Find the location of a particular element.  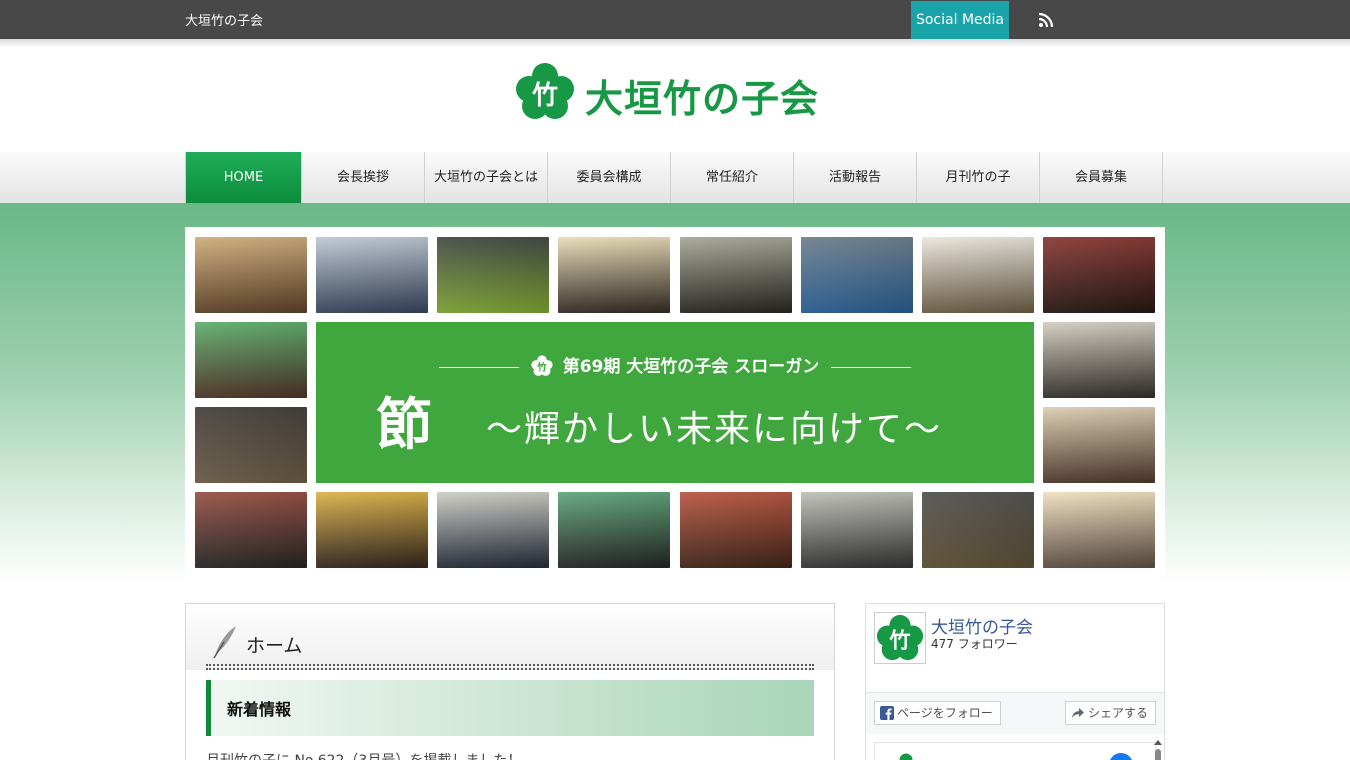

nav-item-monthly: 月刊竹の子 is located at coordinates (978, 177).